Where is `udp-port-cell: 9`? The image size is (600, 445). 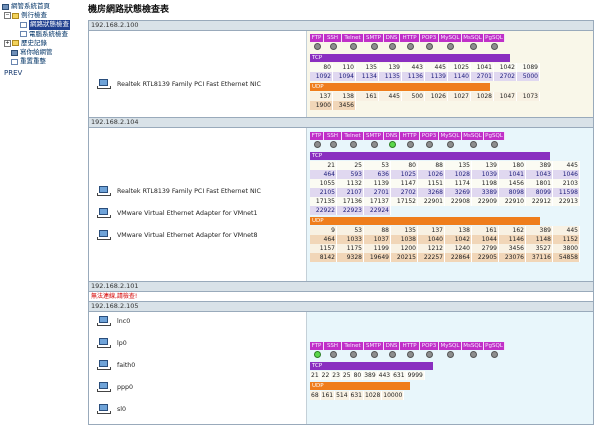 udp-port-cell: 9 is located at coordinates (323, 230).